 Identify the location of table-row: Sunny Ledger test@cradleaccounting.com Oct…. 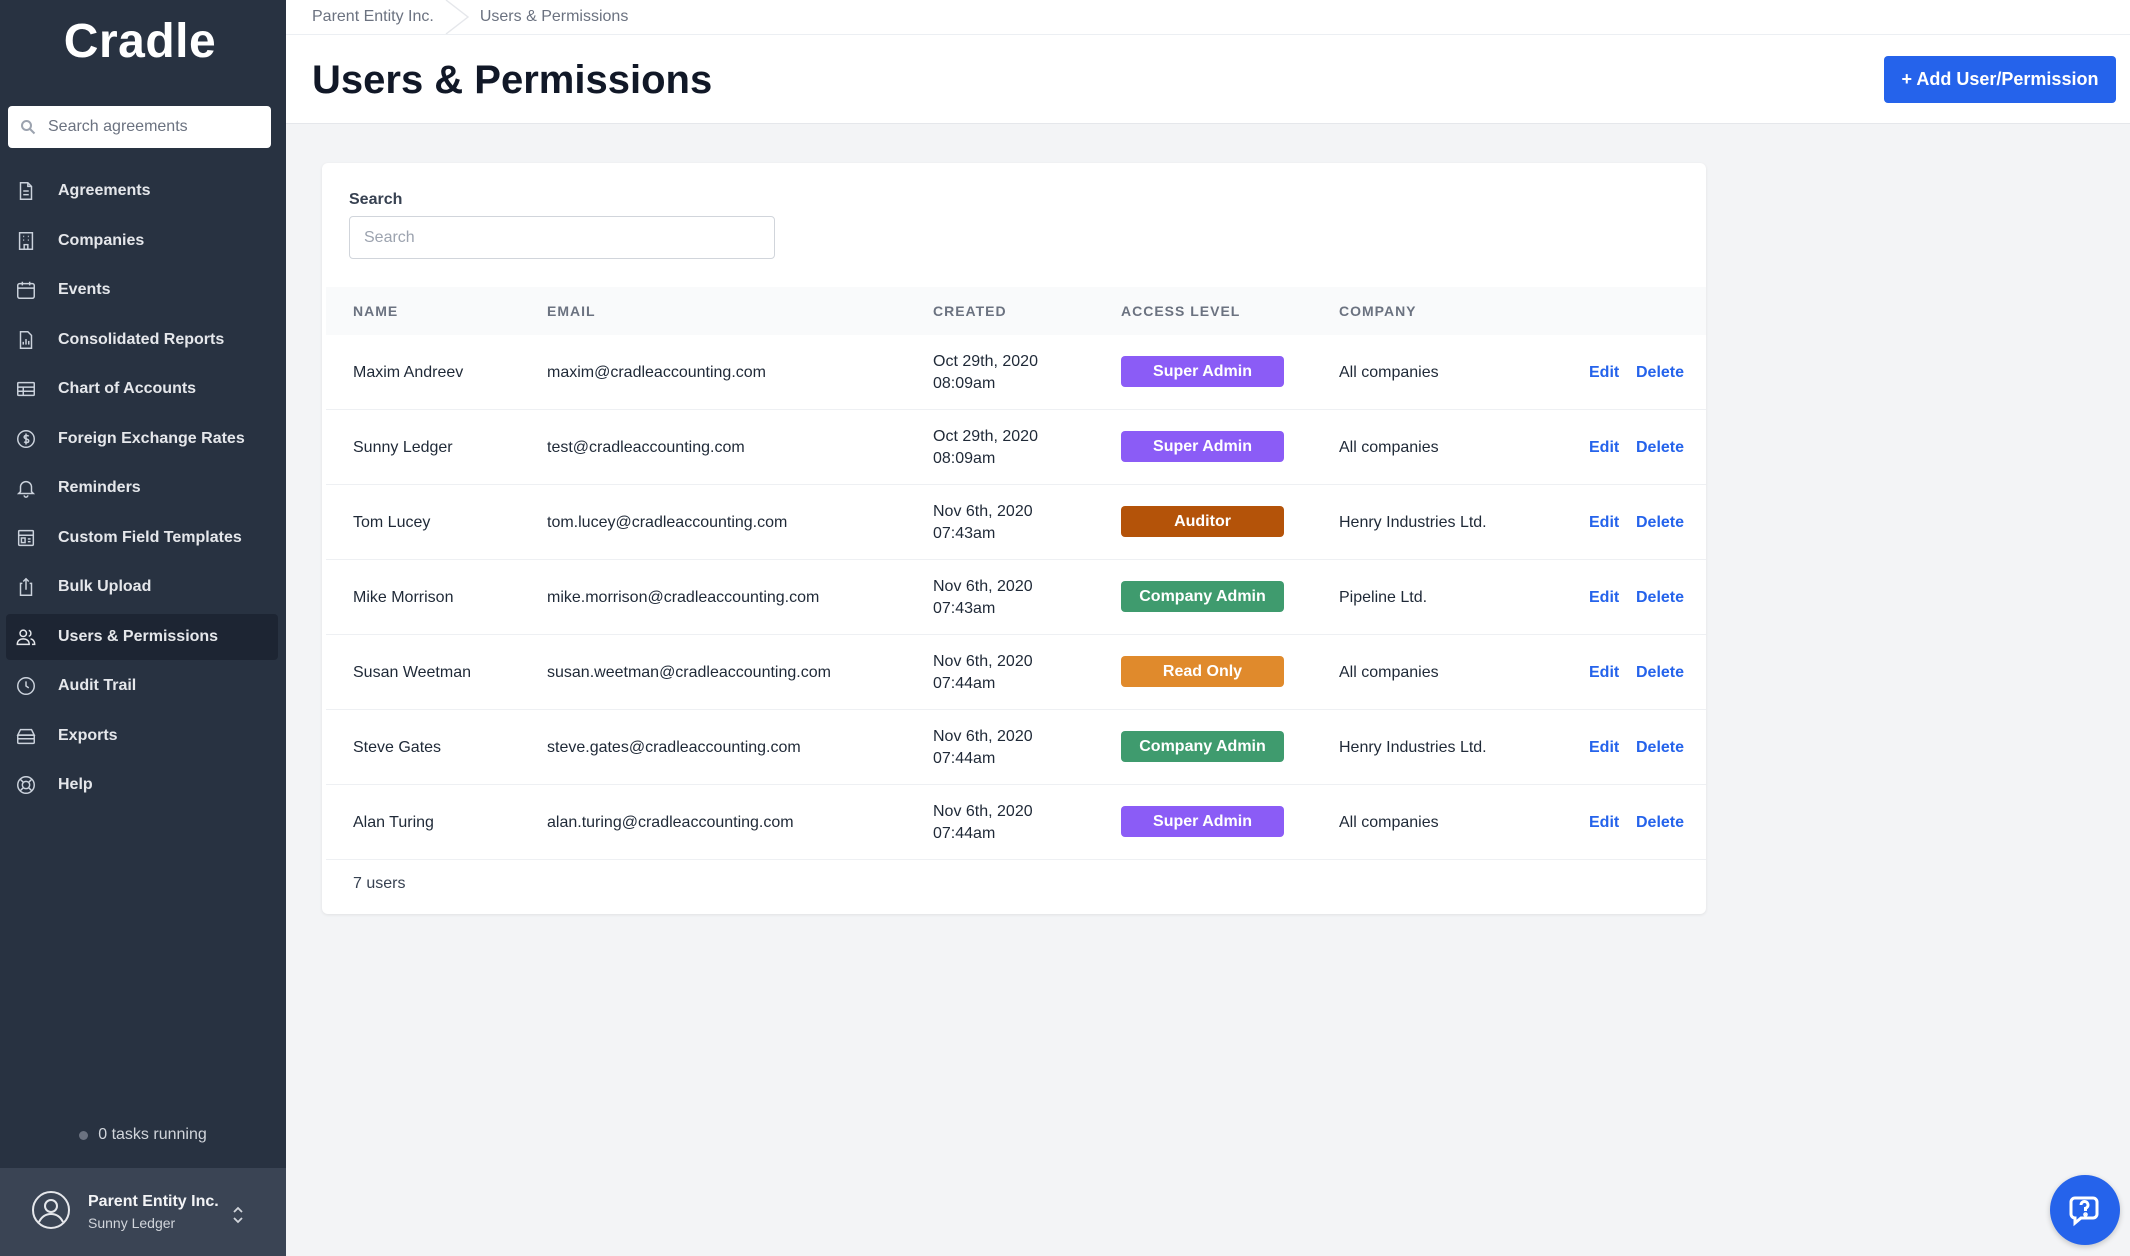
(1016, 447).